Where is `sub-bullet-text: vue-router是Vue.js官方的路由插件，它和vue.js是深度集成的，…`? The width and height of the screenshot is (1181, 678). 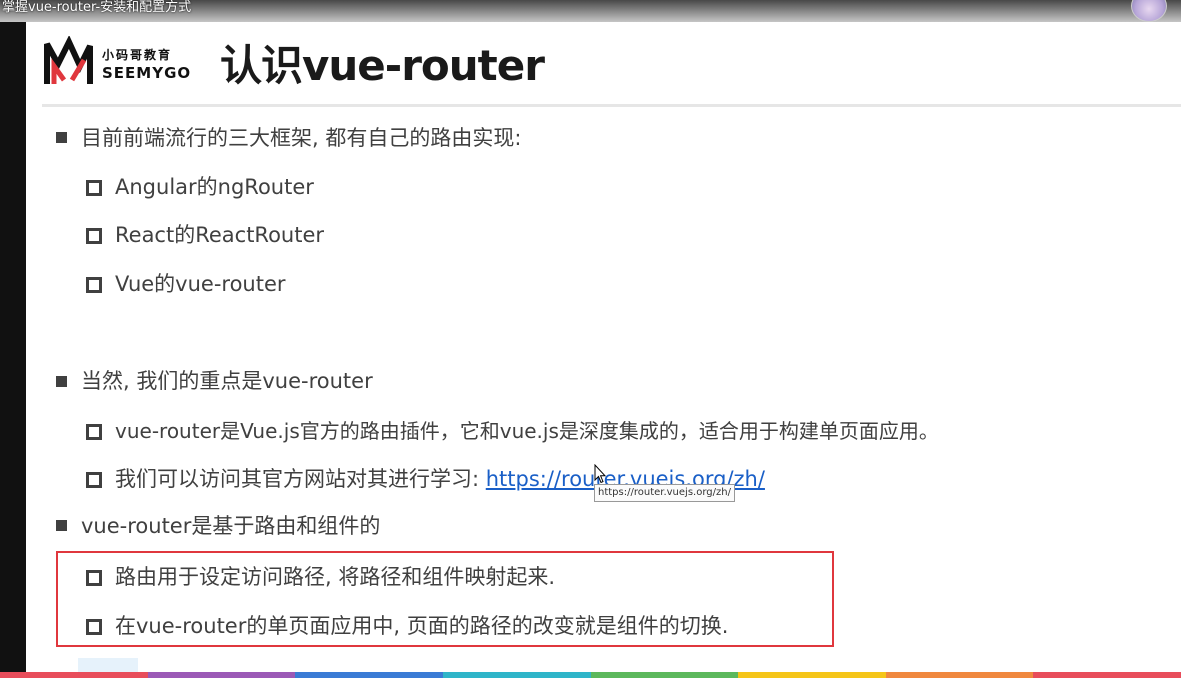 sub-bullet-text: vue-router是Vue.js官方的路由插件，它和vue.js是深度集成的，… is located at coordinates (527, 431).